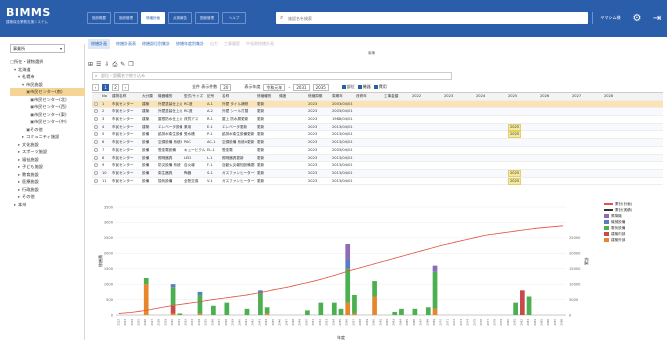  Describe the element at coordinates (610, 18) in the screenshot. I see `user-menu: ヤマシム様` at that location.